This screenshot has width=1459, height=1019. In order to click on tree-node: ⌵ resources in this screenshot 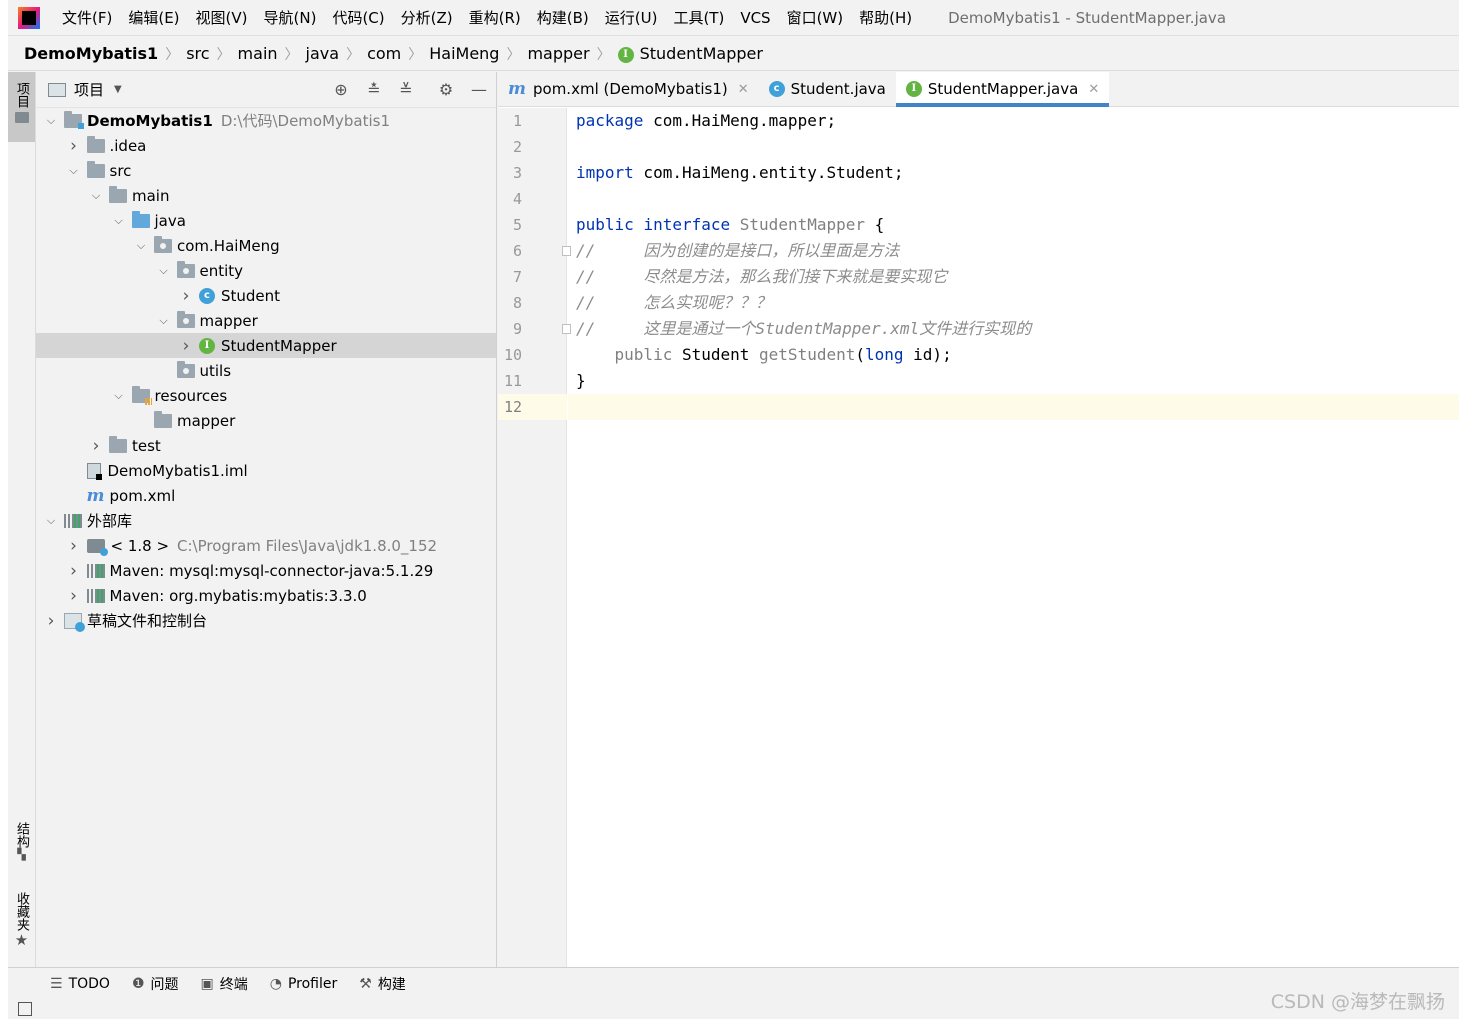, I will do `click(266, 395)`.